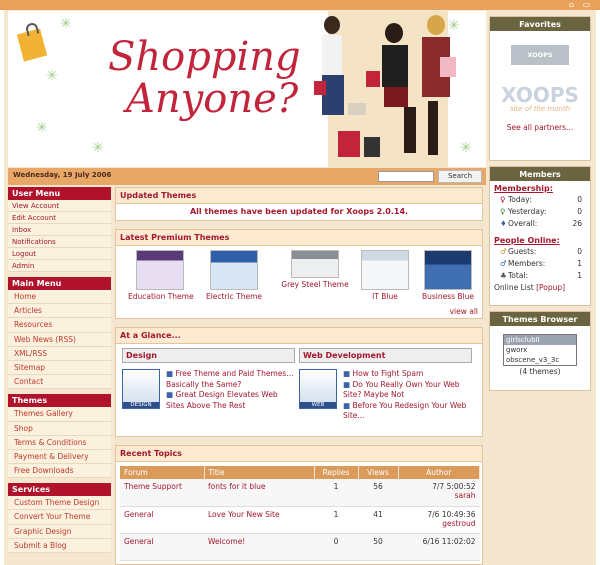 The width and height of the screenshot is (600, 565). What do you see at coordinates (540, 360) in the screenshot?
I see `theme-option: obscene_v3_3c` at bounding box center [540, 360].